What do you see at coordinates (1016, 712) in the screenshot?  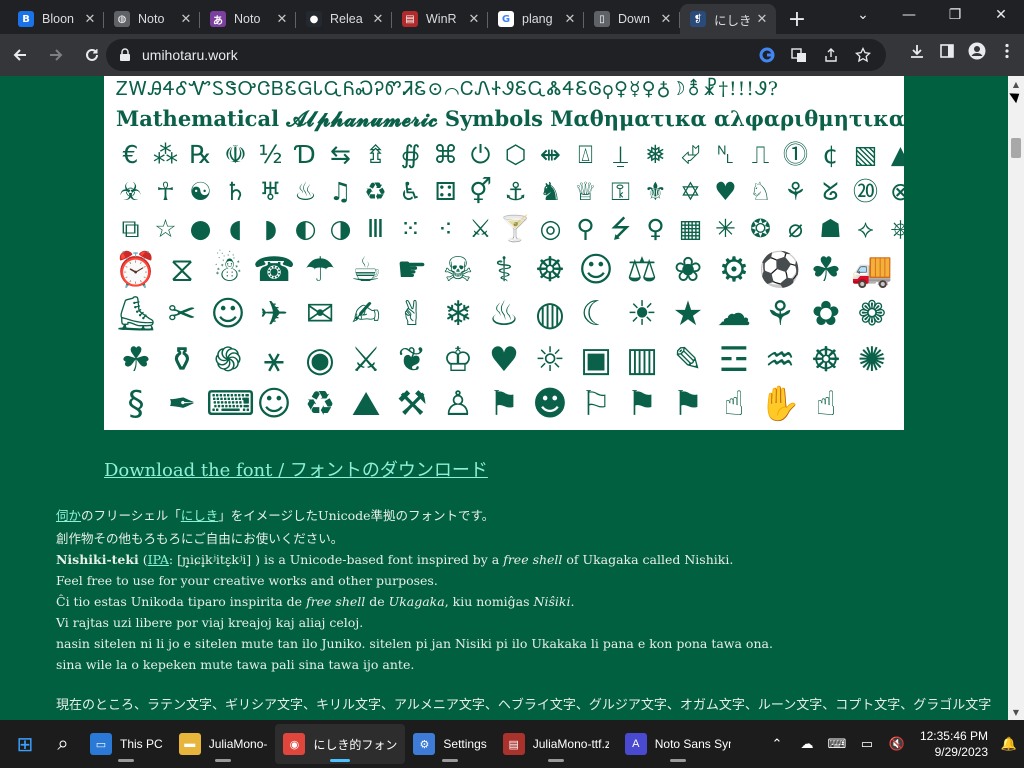 I see `scroll-down-arrow: ▼` at bounding box center [1016, 712].